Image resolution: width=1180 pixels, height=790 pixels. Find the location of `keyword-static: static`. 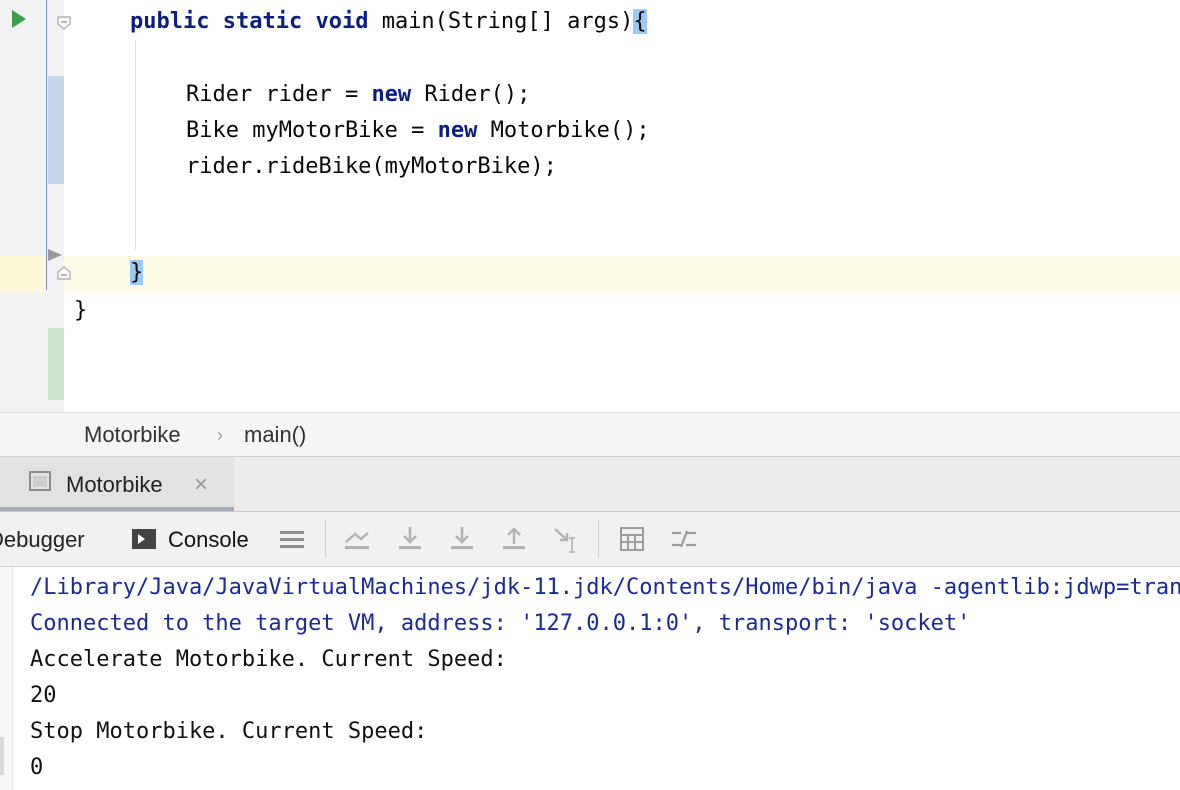

keyword-static: static is located at coordinates (262, 21).